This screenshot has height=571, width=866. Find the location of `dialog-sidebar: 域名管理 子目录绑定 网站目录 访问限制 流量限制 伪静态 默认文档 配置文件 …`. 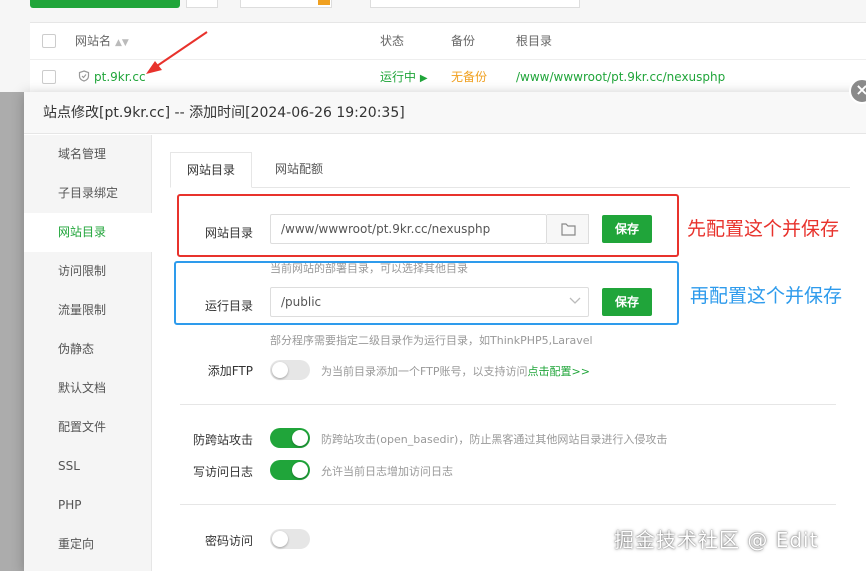

dialog-sidebar: 域名管理 子目录绑定 网站目录 访问限制 流量限制 伪静态 默认文档 配置文件 … is located at coordinates (88, 353).